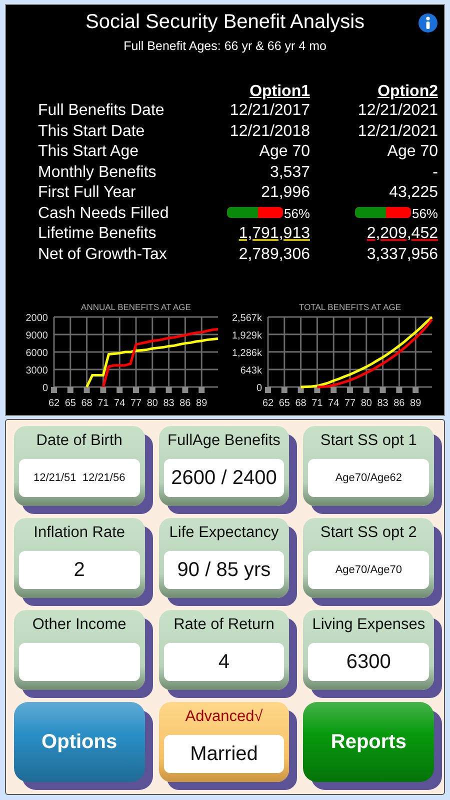 This screenshot has width=450, height=800. Describe the element at coordinates (402, 254) in the screenshot. I see `table-value: 3,337,956` at that location.